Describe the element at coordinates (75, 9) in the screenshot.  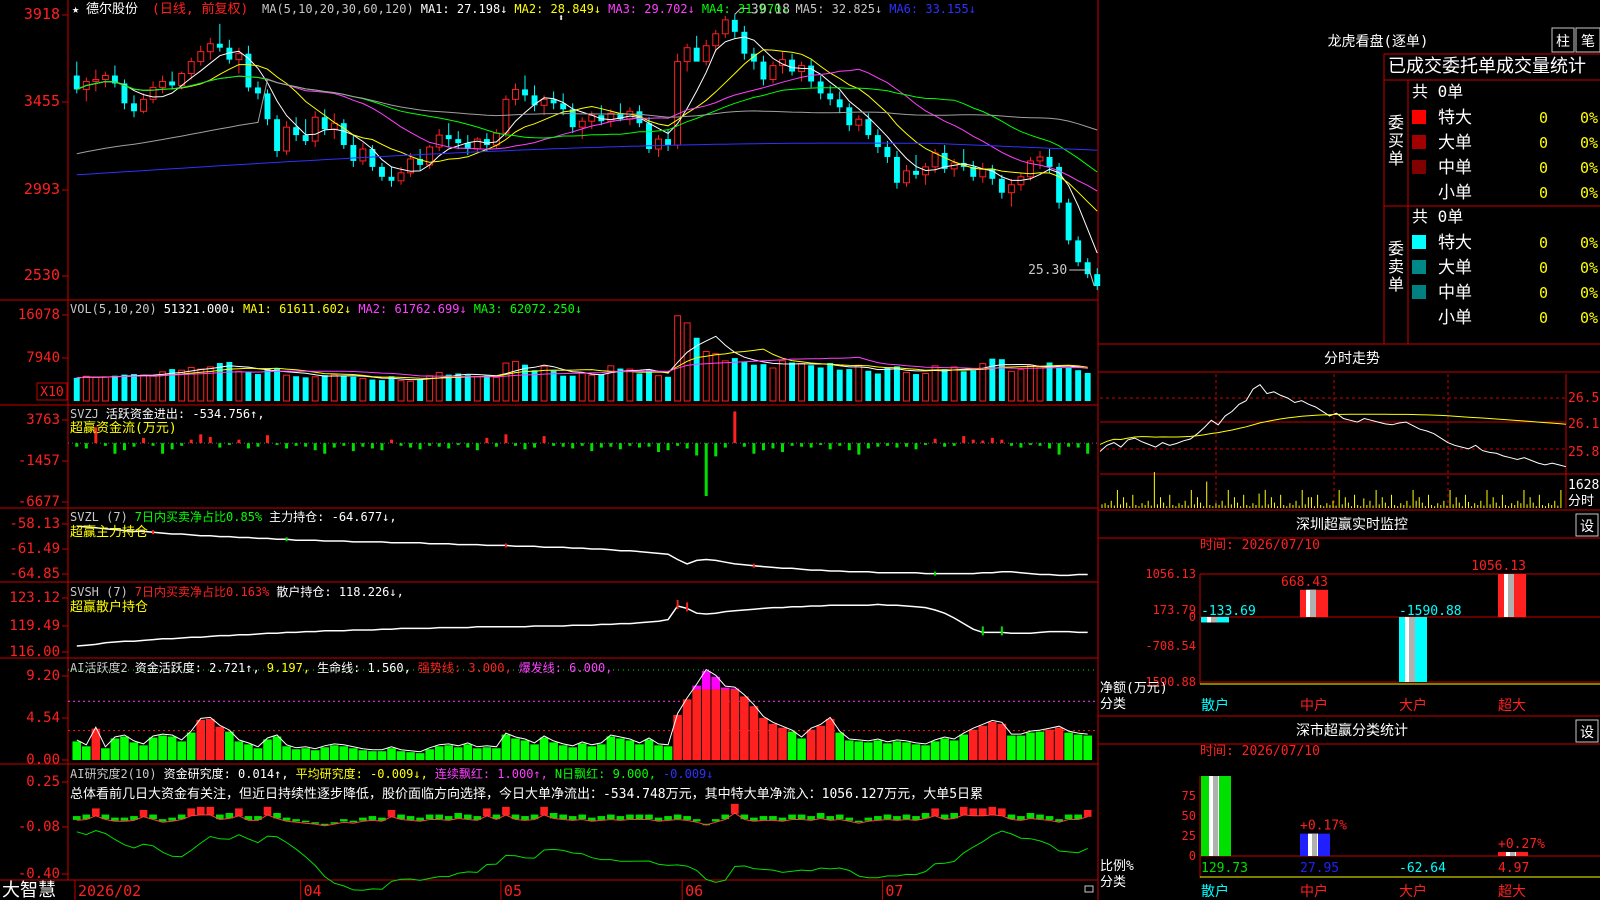
I see `star-icon: ★` at that location.